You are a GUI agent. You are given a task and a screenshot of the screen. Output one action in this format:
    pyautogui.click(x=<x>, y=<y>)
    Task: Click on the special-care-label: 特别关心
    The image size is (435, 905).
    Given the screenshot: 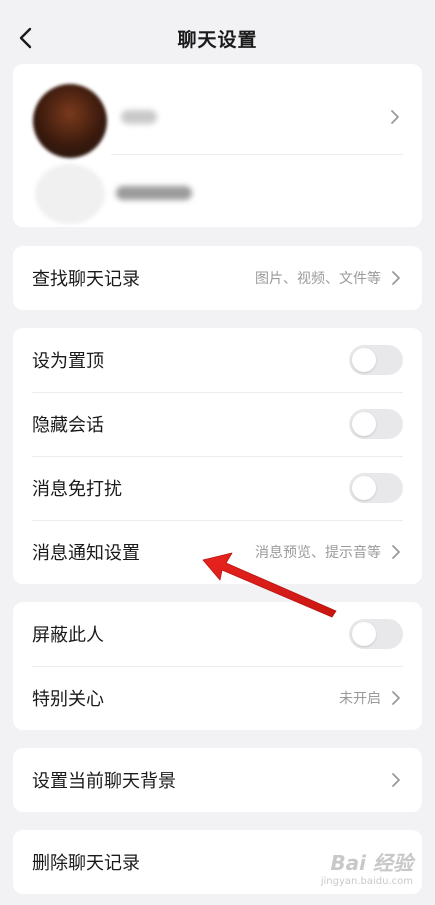 What is the action you would take?
    pyautogui.click(x=68, y=699)
    